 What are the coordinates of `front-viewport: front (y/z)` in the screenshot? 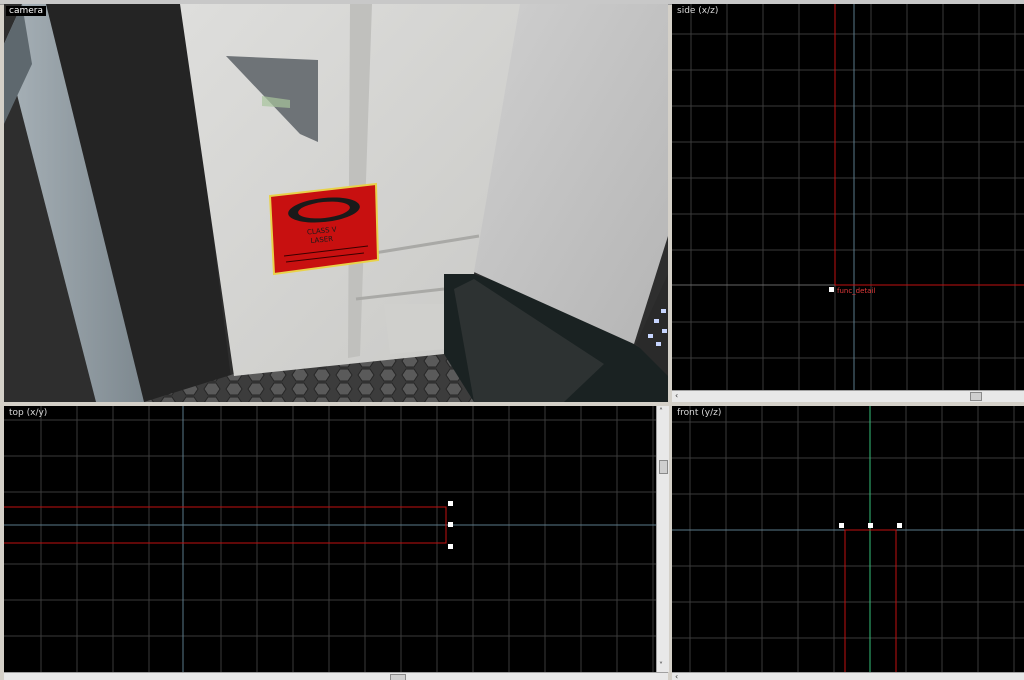 It's located at (848, 539).